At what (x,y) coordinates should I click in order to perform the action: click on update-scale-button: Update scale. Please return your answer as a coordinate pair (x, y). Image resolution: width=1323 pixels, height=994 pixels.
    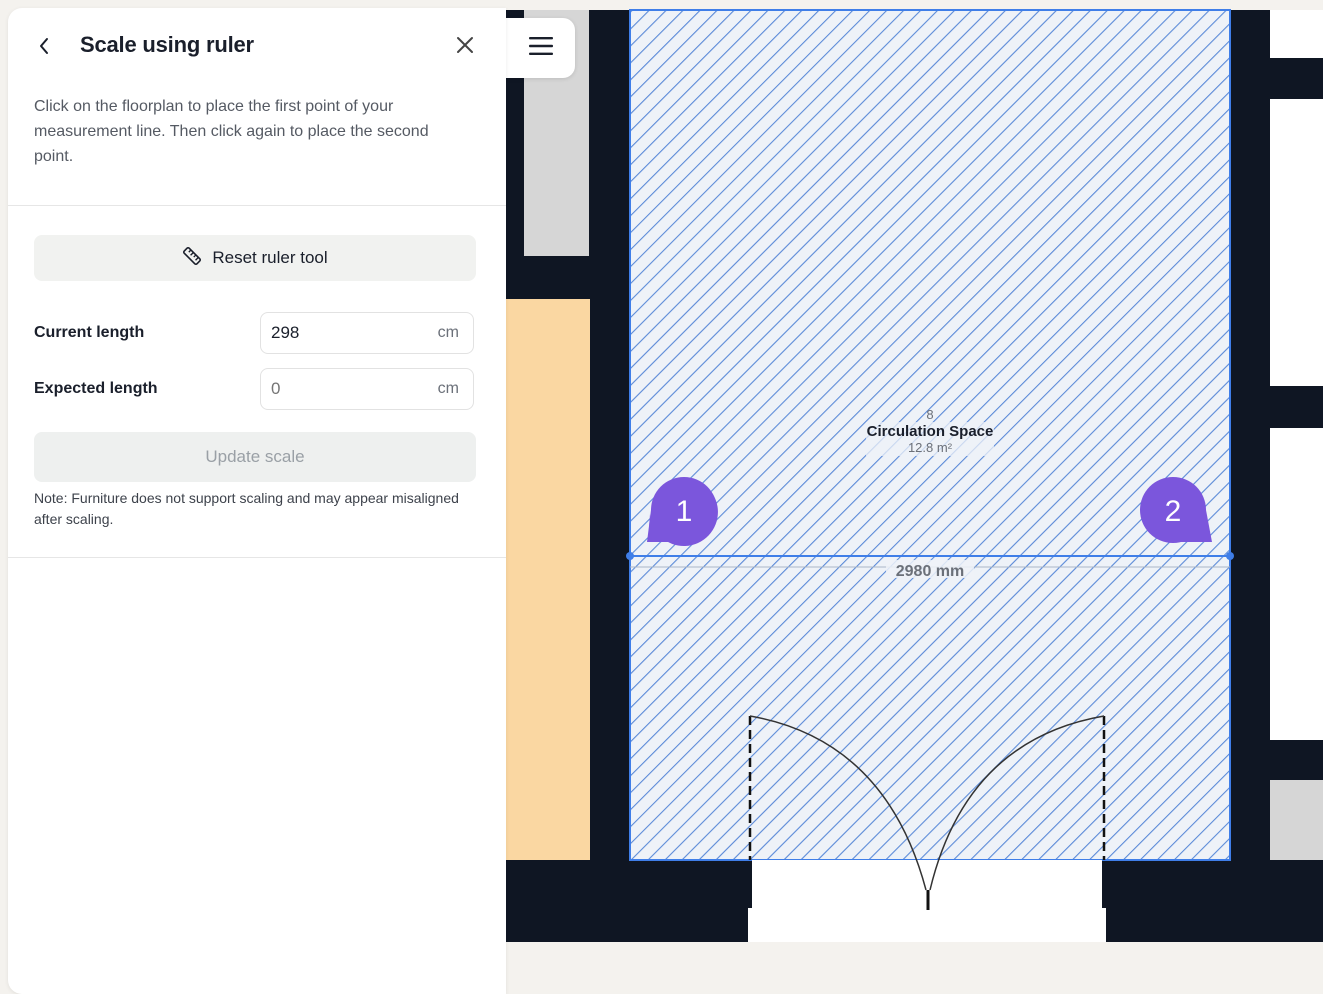
    Looking at the image, I should click on (255, 457).